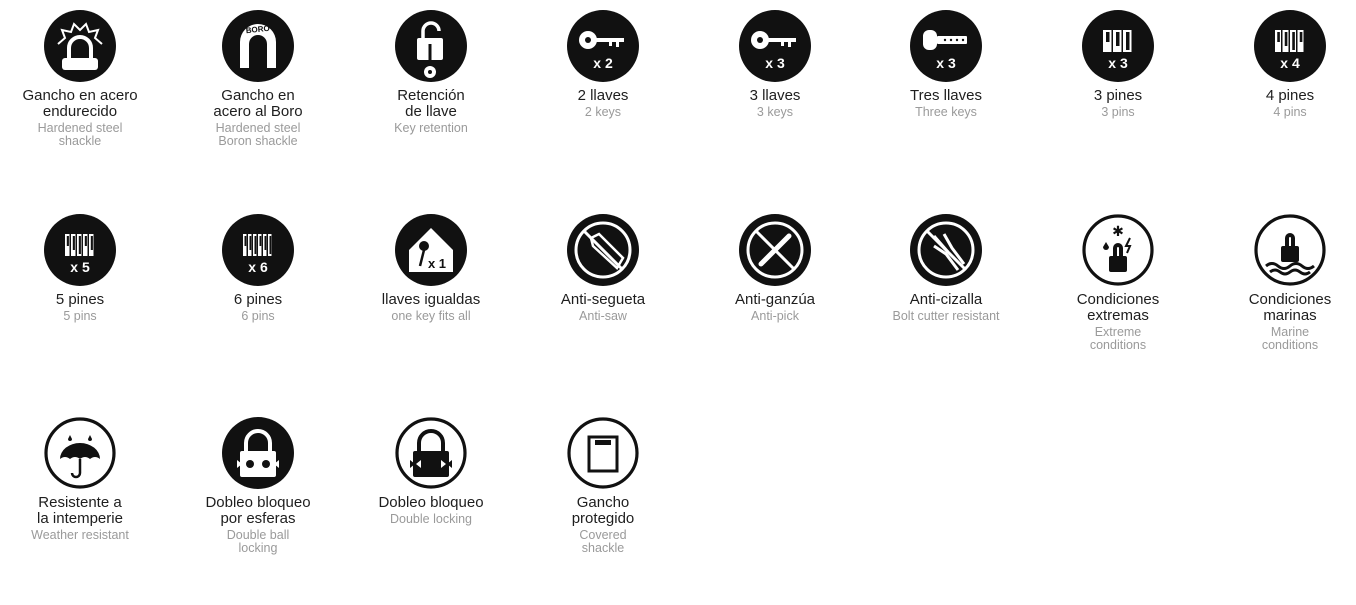 The height and width of the screenshot is (605, 1356). I want to click on feature-label-en: Double locking, so click(431, 519).